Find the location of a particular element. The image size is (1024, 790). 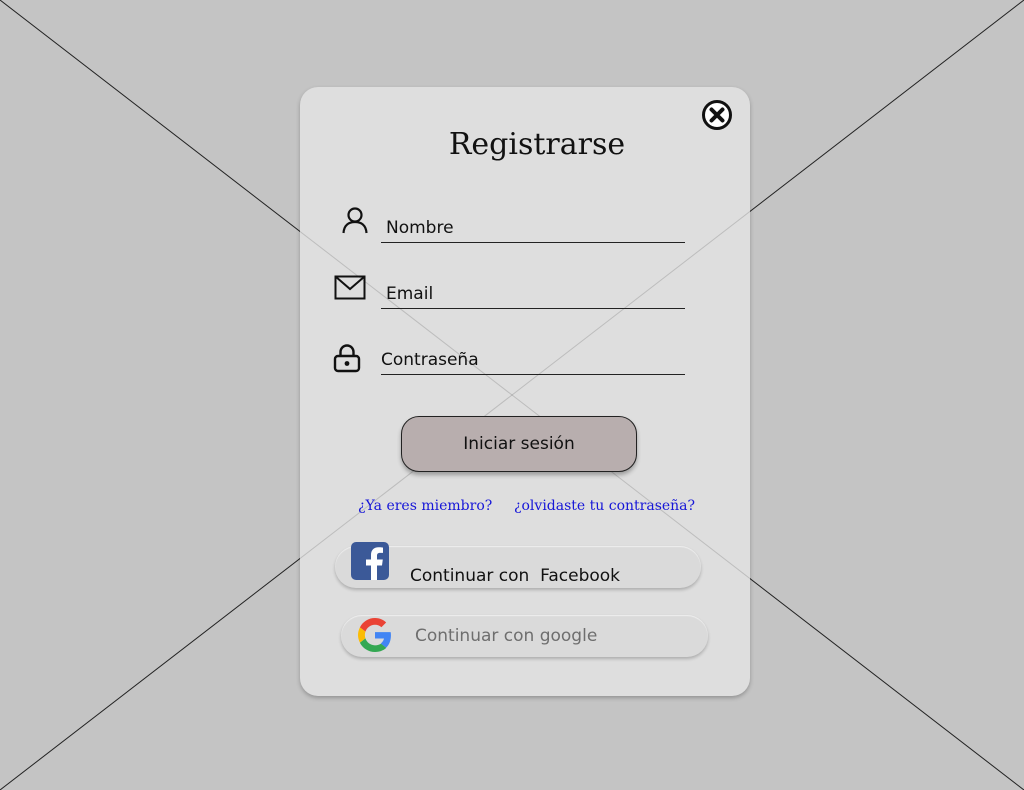

password-input is located at coordinates (533, 360).